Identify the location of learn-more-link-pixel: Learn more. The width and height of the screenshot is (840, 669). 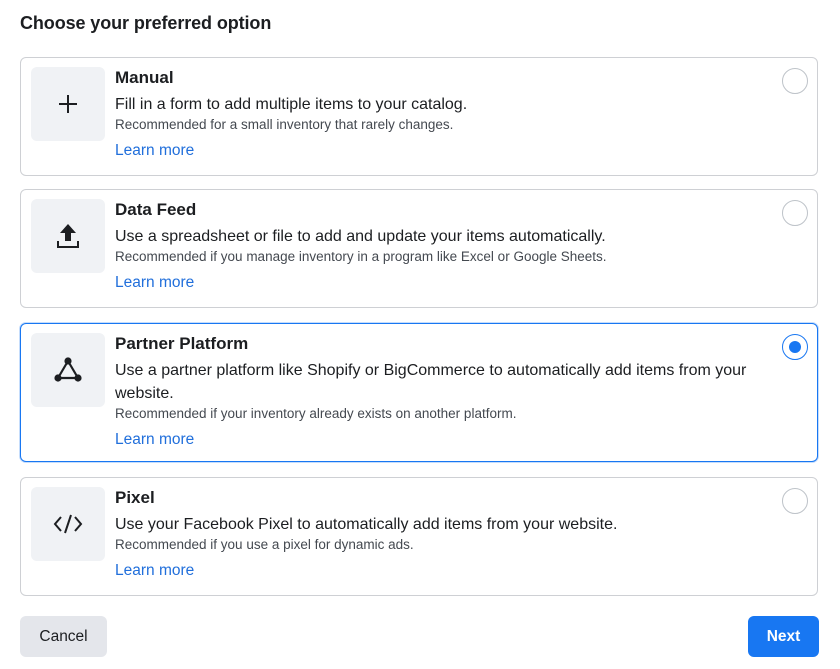
(154, 571).